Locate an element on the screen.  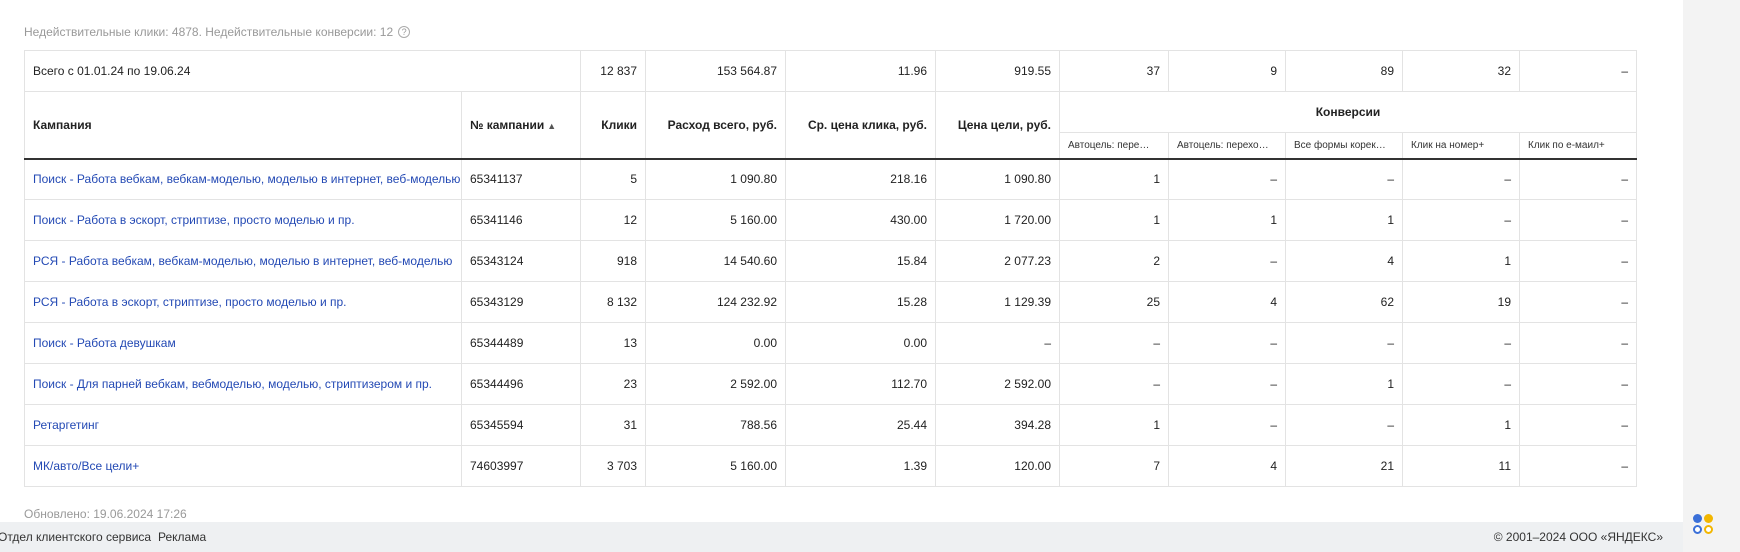
header-conversions: Конверсии is located at coordinates (1348, 112).